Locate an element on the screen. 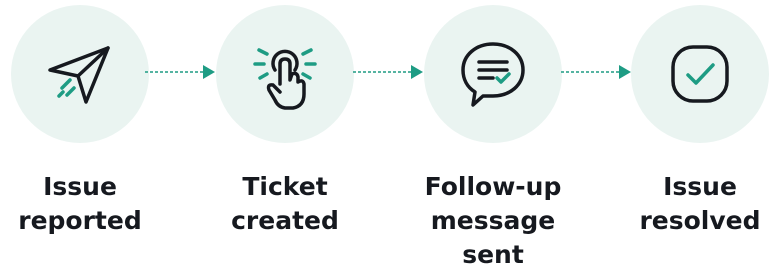 This screenshot has height=279, width=775. step-label-line: message is located at coordinates (493, 220).